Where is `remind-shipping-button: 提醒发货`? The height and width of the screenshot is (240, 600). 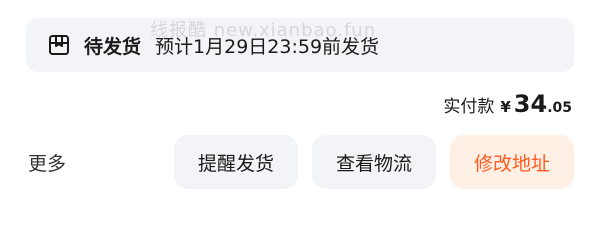 remind-shipping-button: 提醒发货 is located at coordinates (236, 162).